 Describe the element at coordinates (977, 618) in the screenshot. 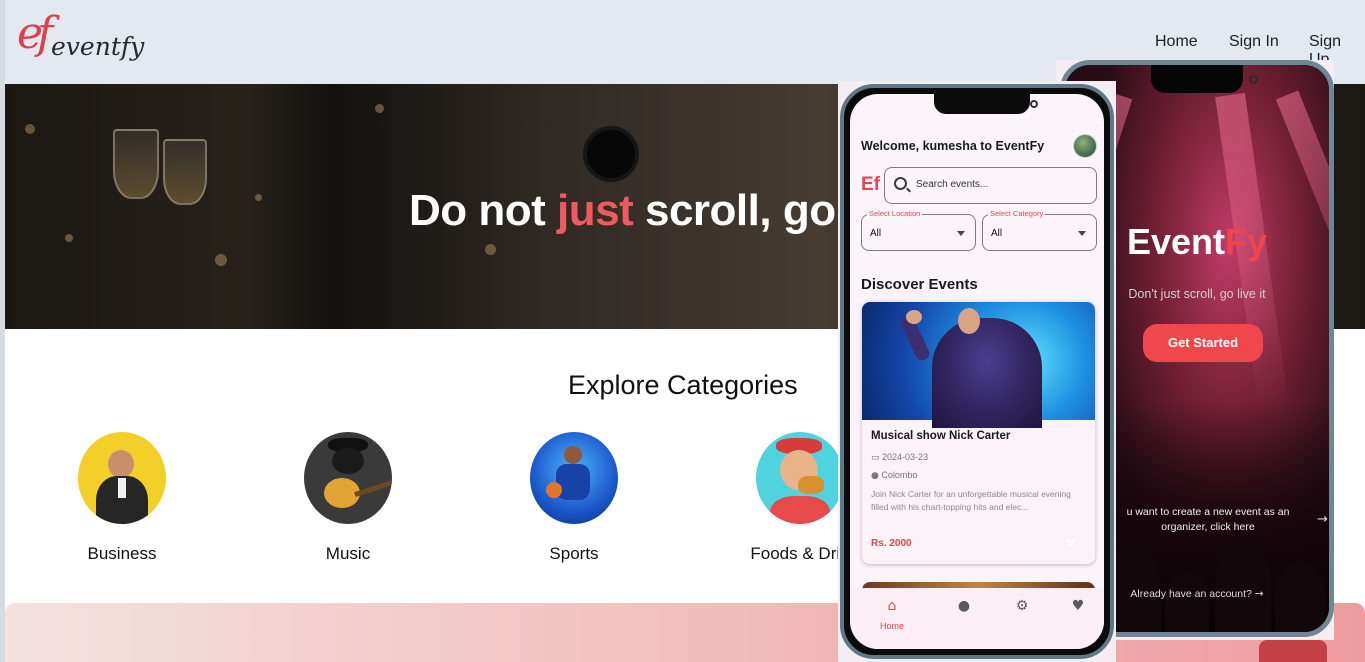

I see `bottom-navigation: ⌂ Home ● ⚙ ♥` at that location.